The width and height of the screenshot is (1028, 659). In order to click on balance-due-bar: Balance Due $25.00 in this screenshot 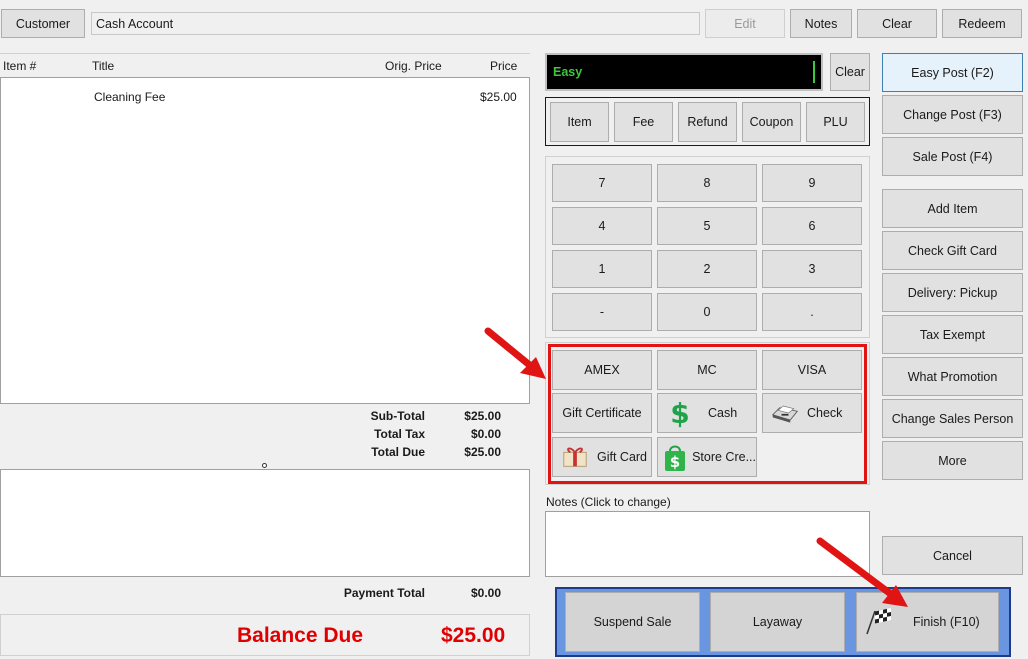, I will do `click(265, 635)`.